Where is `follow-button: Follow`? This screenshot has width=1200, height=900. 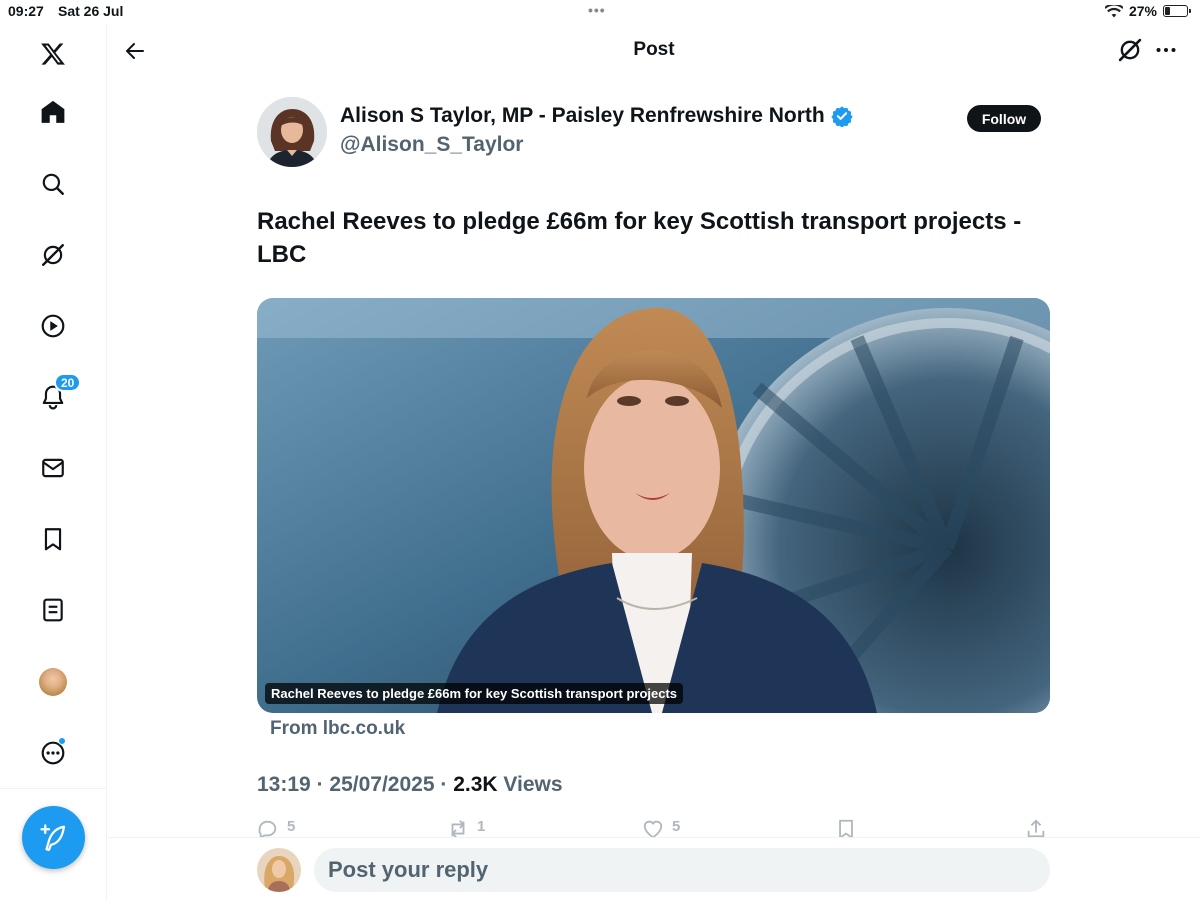 follow-button: Follow is located at coordinates (1004, 118).